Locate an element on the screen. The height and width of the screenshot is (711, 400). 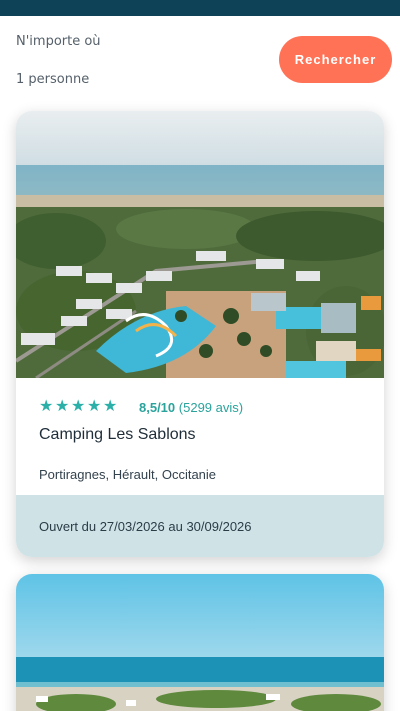
opening-dates-banner: Ouvert du 27/03/2026 au 30/09/2026 is located at coordinates (200, 526).